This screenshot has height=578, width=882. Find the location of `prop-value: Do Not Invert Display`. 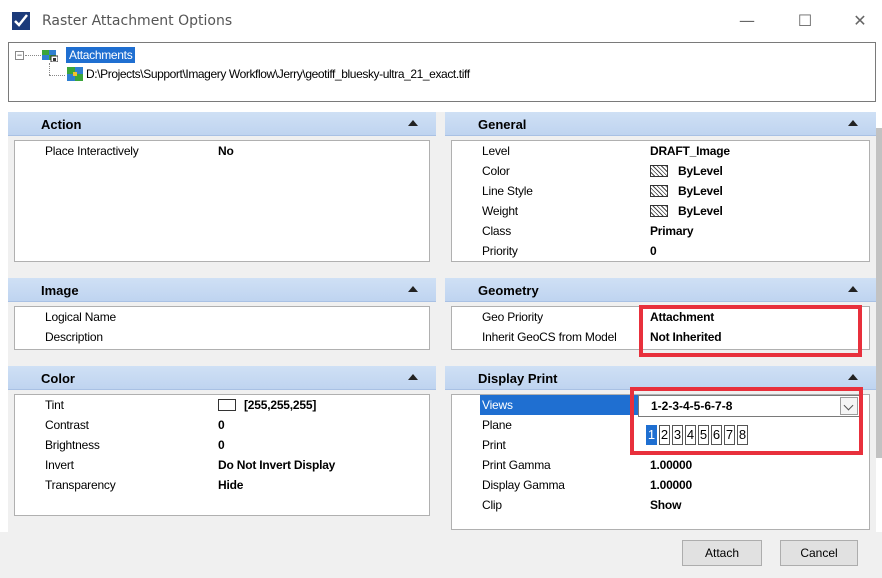

prop-value: Do Not Invert Display is located at coordinates (276, 465).